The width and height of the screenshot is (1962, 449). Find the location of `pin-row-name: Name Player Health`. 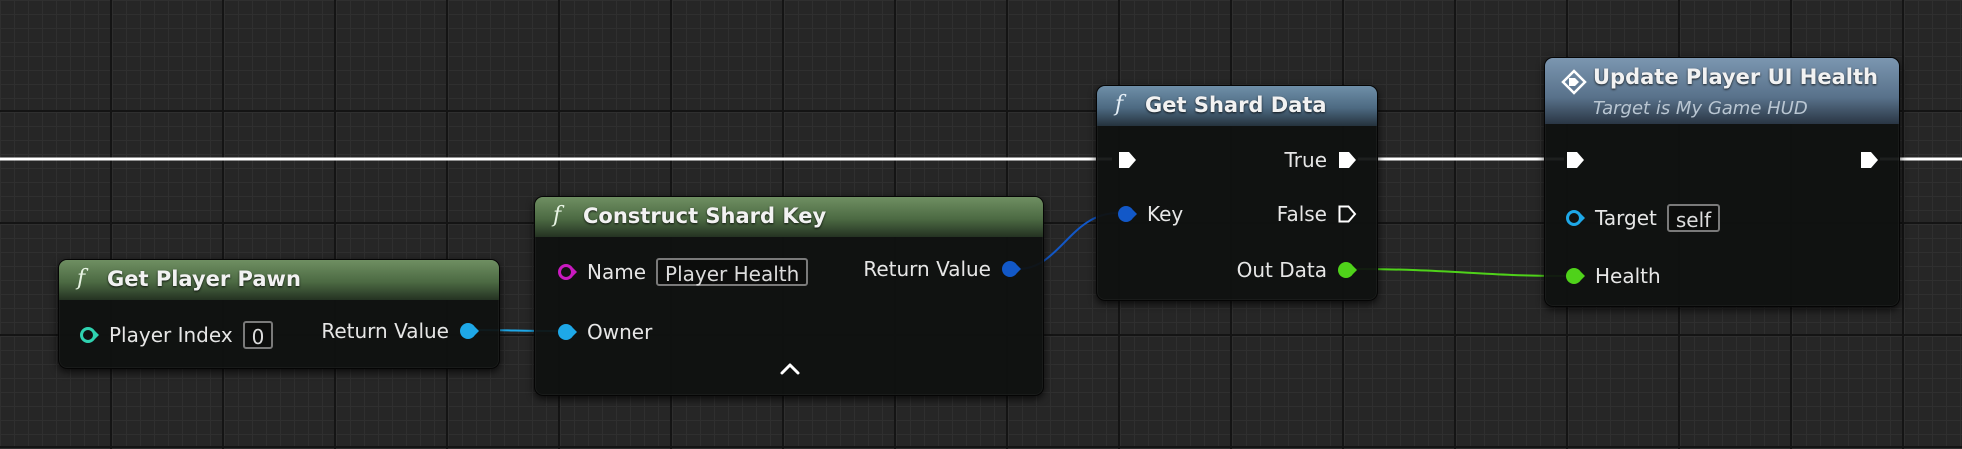

pin-row-name: Name Player Health is located at coordinates (683, 272).